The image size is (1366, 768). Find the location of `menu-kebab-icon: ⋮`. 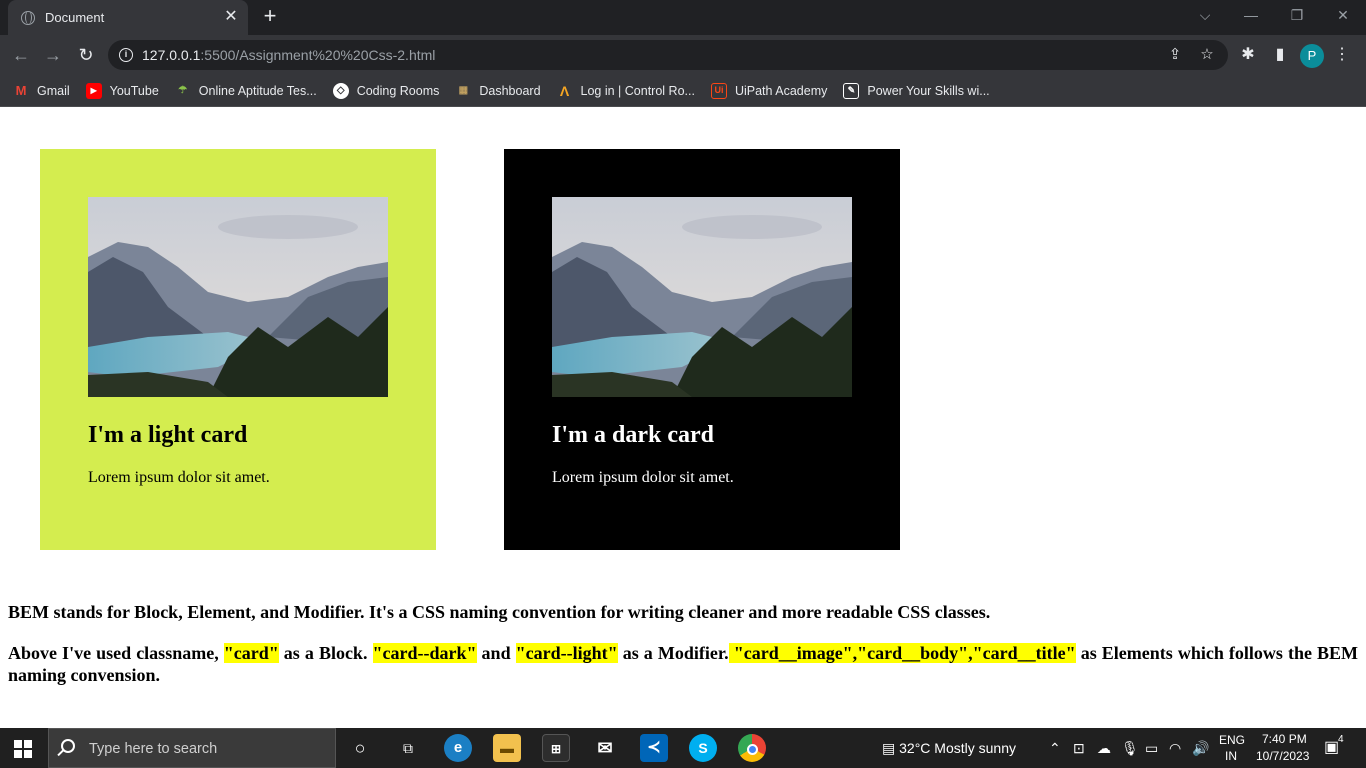

menu-kebab-icon: ⋮ is located at coordinates (1342, 55).